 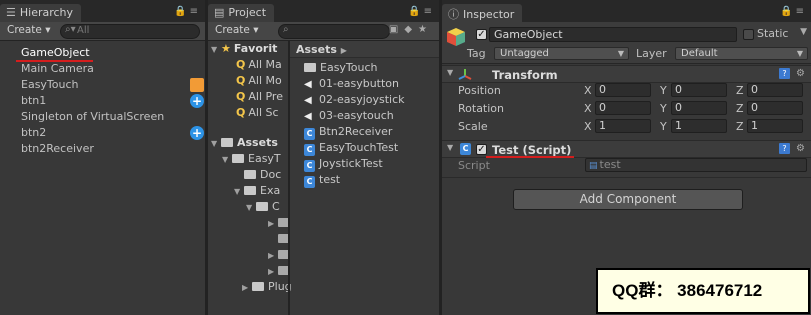 What do you see at coordinates (476, 53) in the screenshot?
I see `tag-label: Tag` at bounding box center [476, 53].